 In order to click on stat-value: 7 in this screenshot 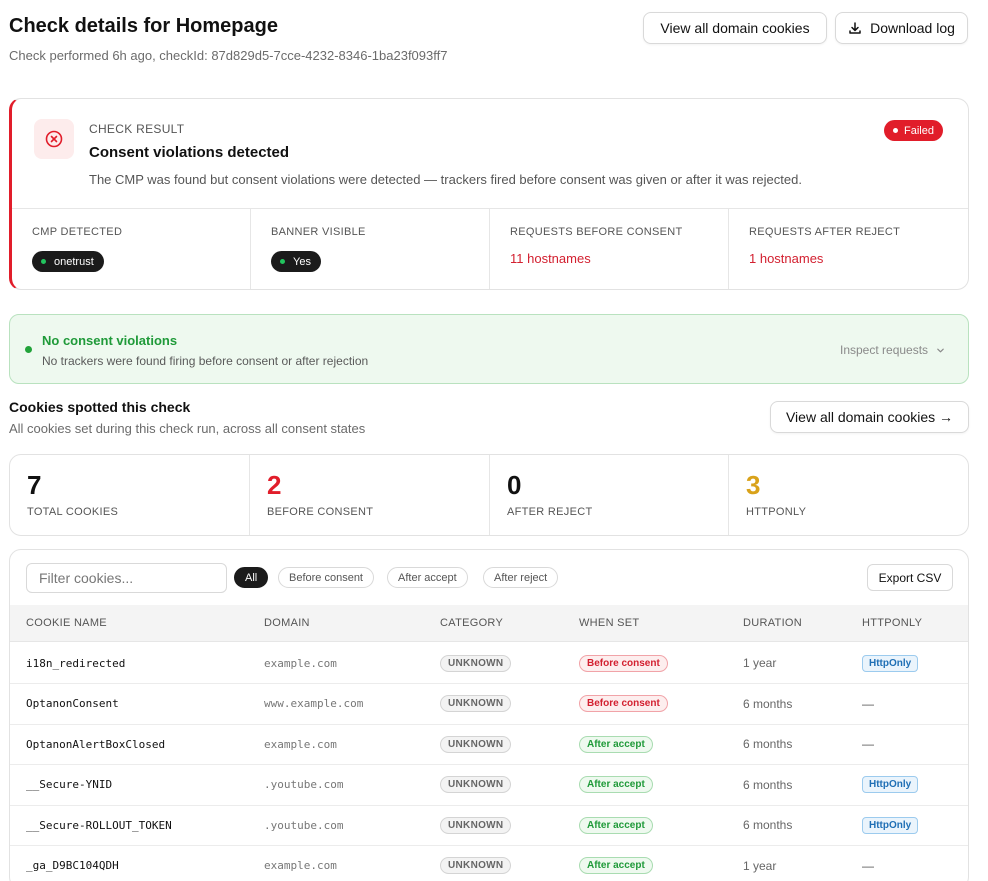, I will do `click(34, 485)`.